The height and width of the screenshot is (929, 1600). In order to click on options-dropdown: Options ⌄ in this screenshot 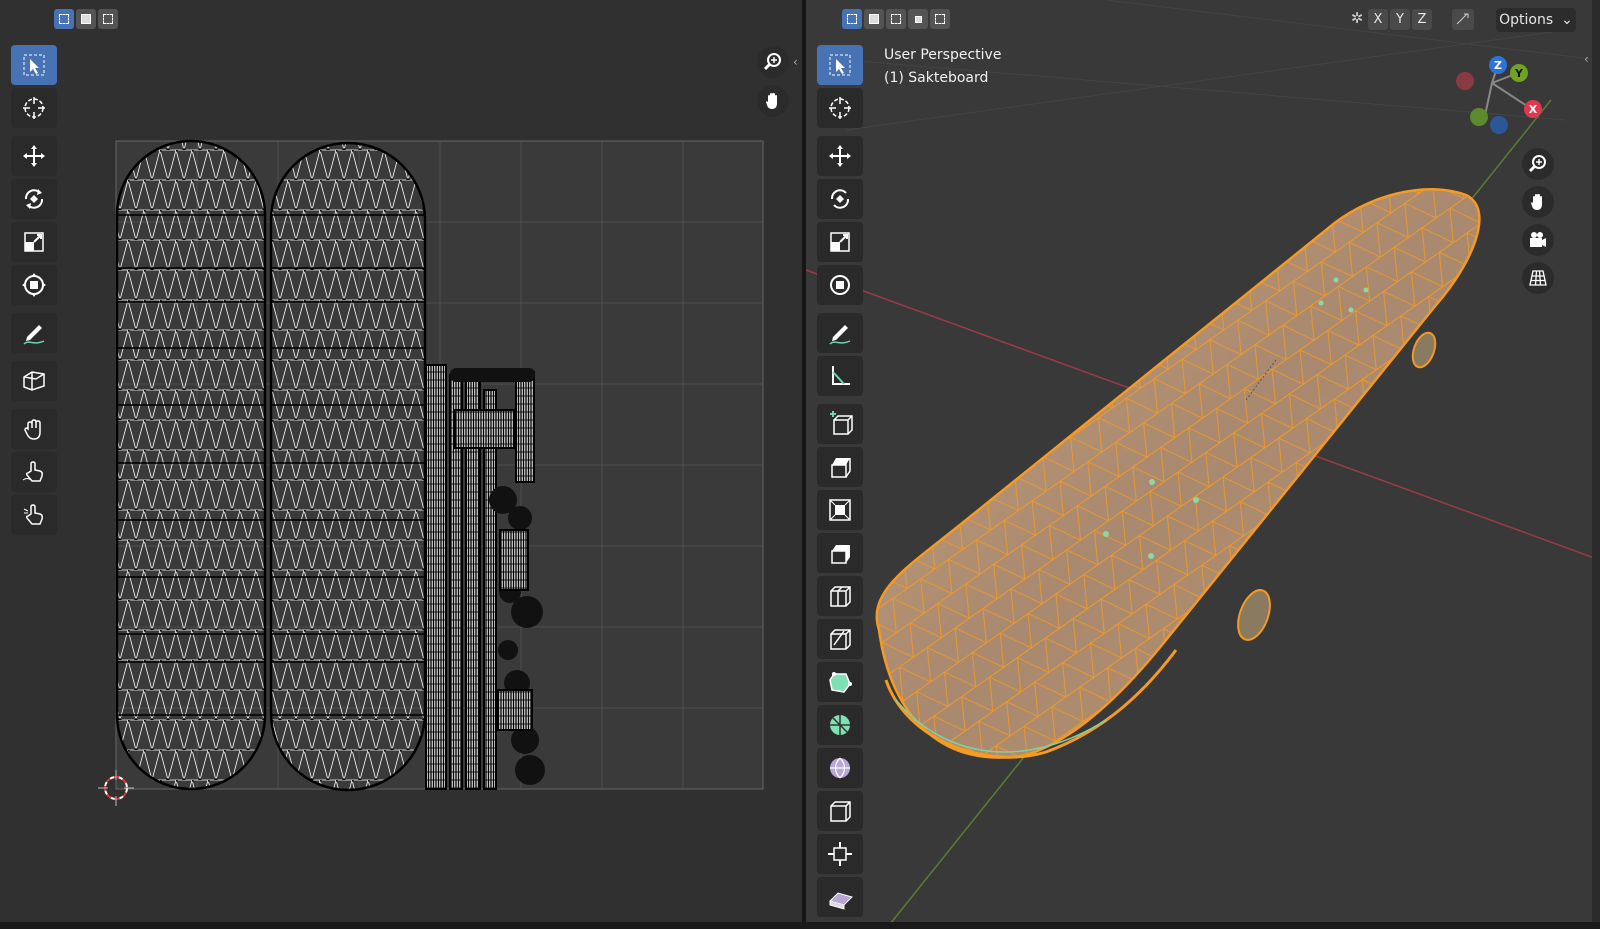, I will do `click(1536, 20)`.